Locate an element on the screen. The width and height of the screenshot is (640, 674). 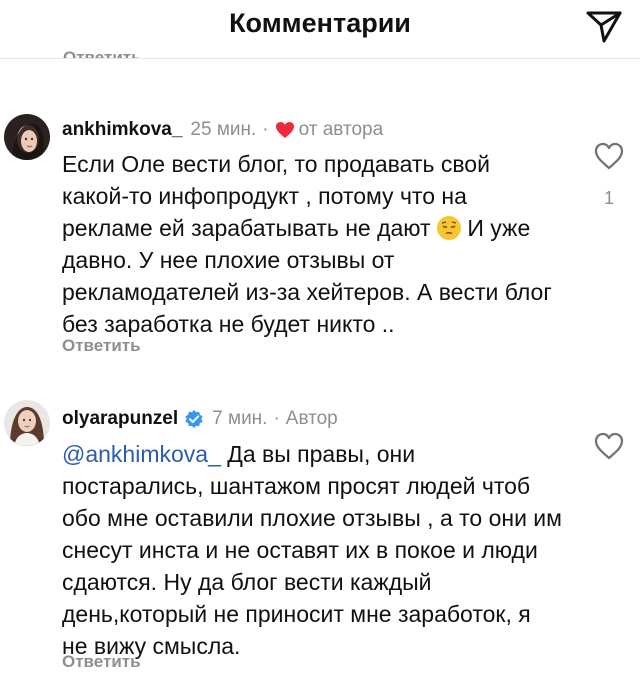
header: Ответить Комментарии is located at coordinates (320, 29).